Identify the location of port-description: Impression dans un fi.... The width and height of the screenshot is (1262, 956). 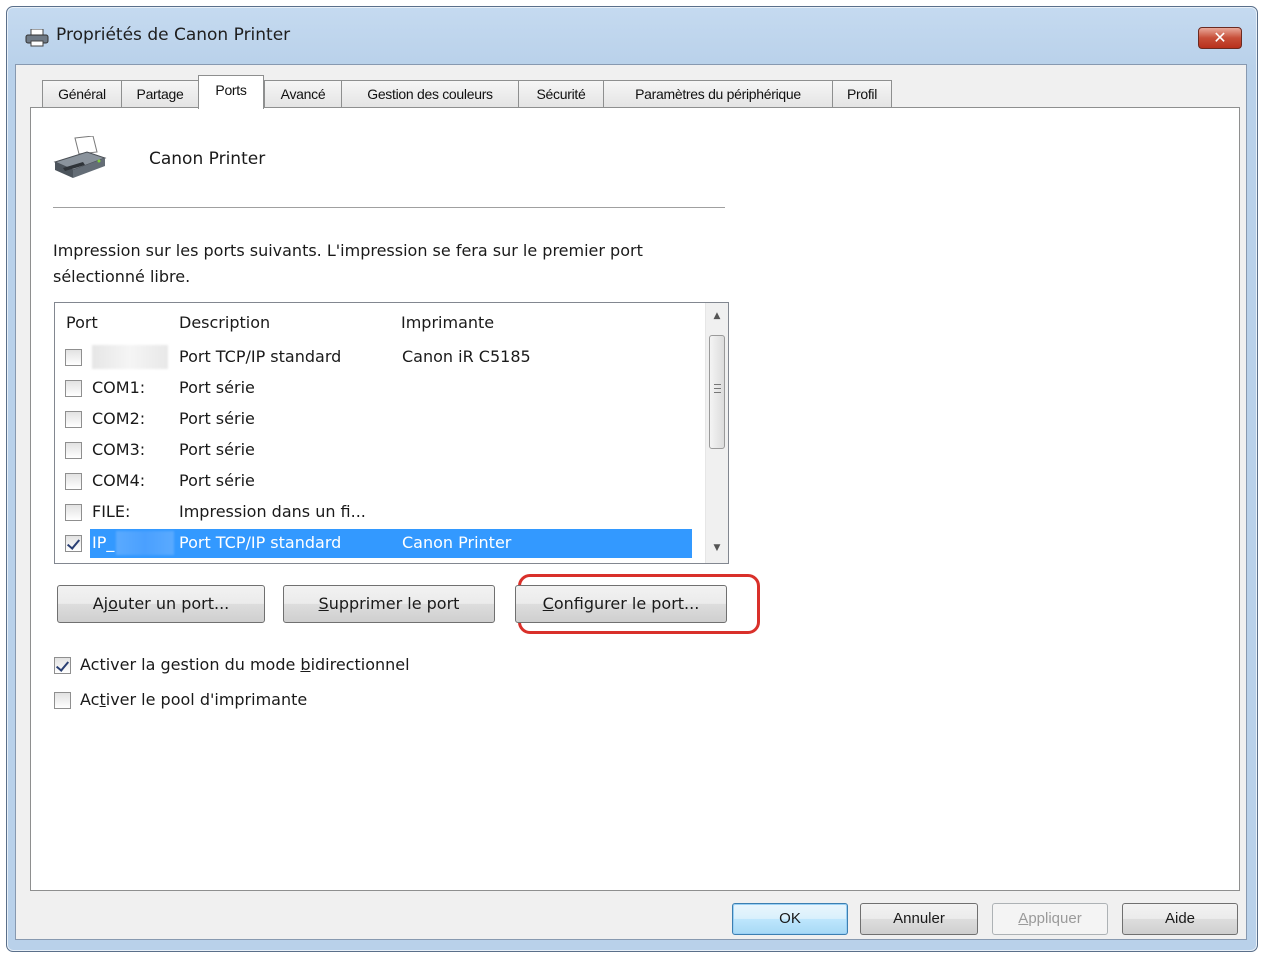
(272, 511).